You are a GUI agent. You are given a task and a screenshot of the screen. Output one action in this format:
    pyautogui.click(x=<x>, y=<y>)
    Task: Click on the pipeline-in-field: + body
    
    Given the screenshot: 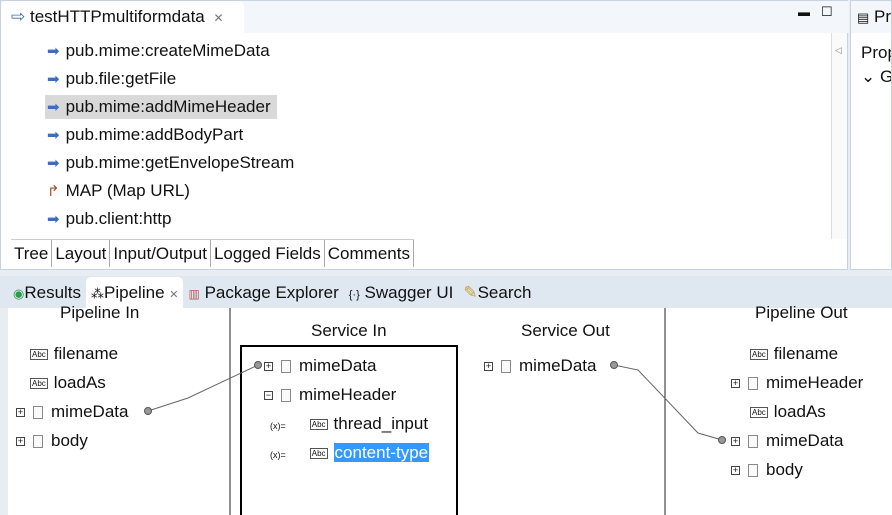 What is the action you would take?
    pyautogui.click(x=52, y=441)
    